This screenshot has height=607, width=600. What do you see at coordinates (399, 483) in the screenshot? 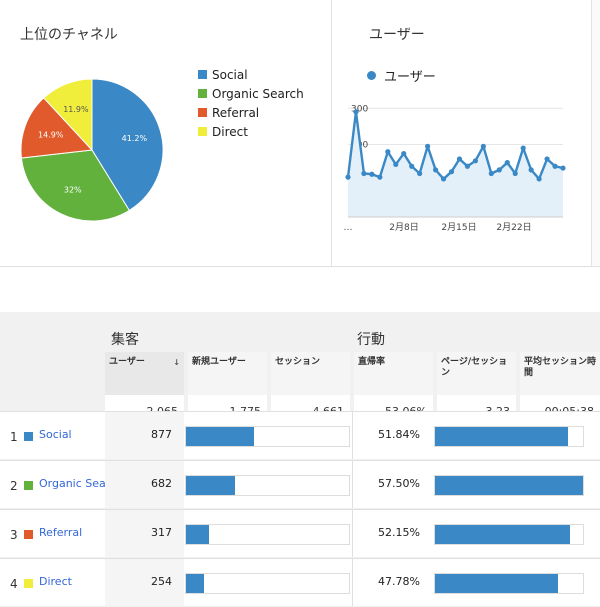
I see `row-bounce-rate: 57.50%` at bounding box center [399, 483].